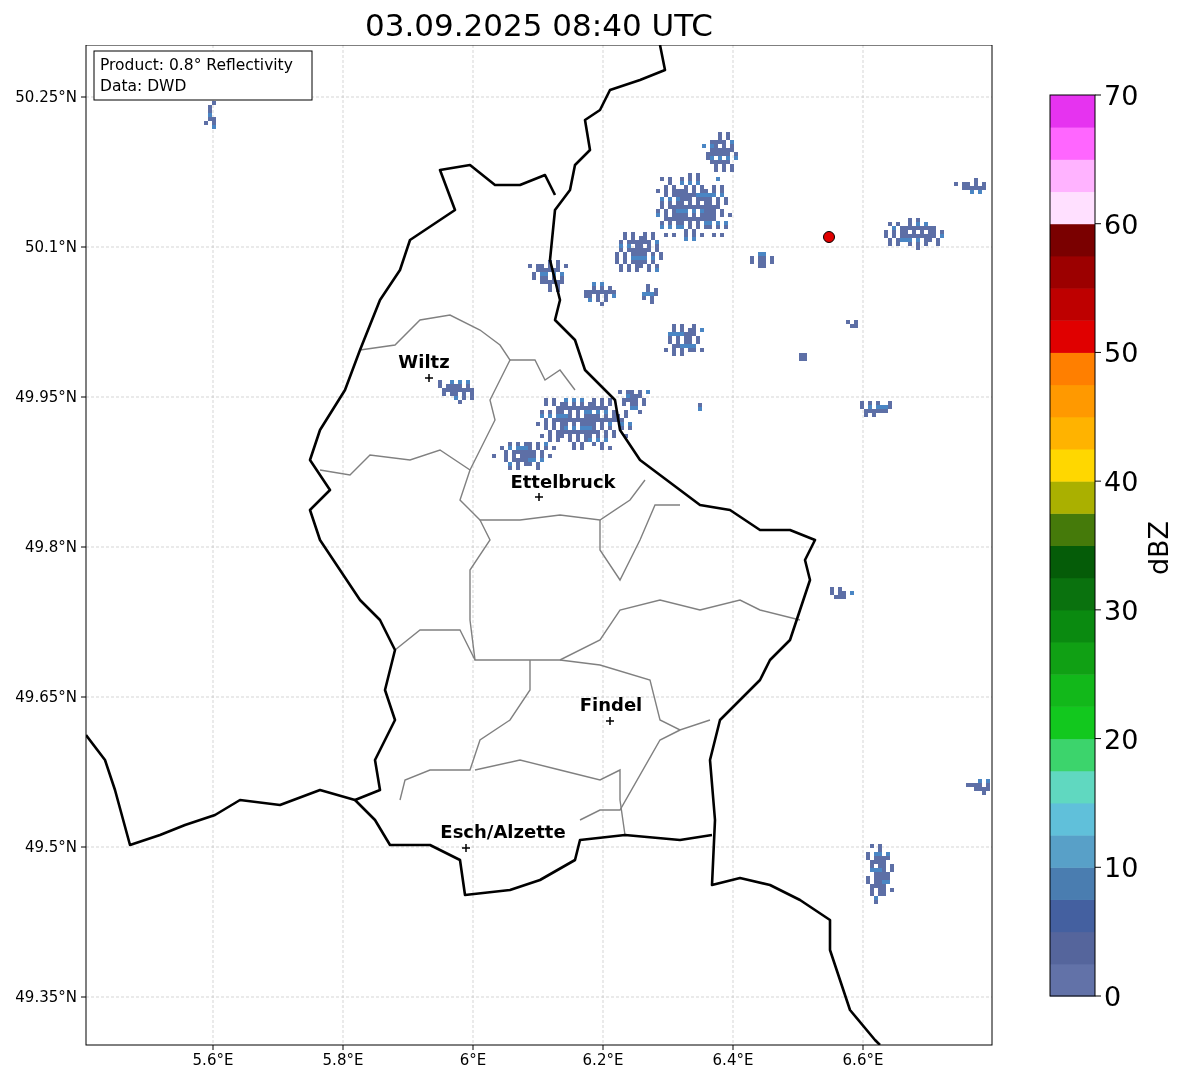 The height and width of the screenshot is (1081, 1184). What do you see at coordinates (1121, 224) in the screenshot?
I see `colorbar-tick-label: 60` at bounding box center [1121, 224].